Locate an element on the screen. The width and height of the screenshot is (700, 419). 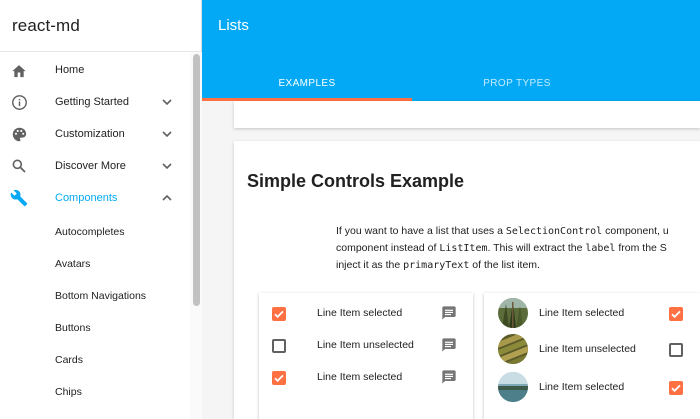
sidebar-subitem-label: Autocompletes is located at coordinates (90, 232).